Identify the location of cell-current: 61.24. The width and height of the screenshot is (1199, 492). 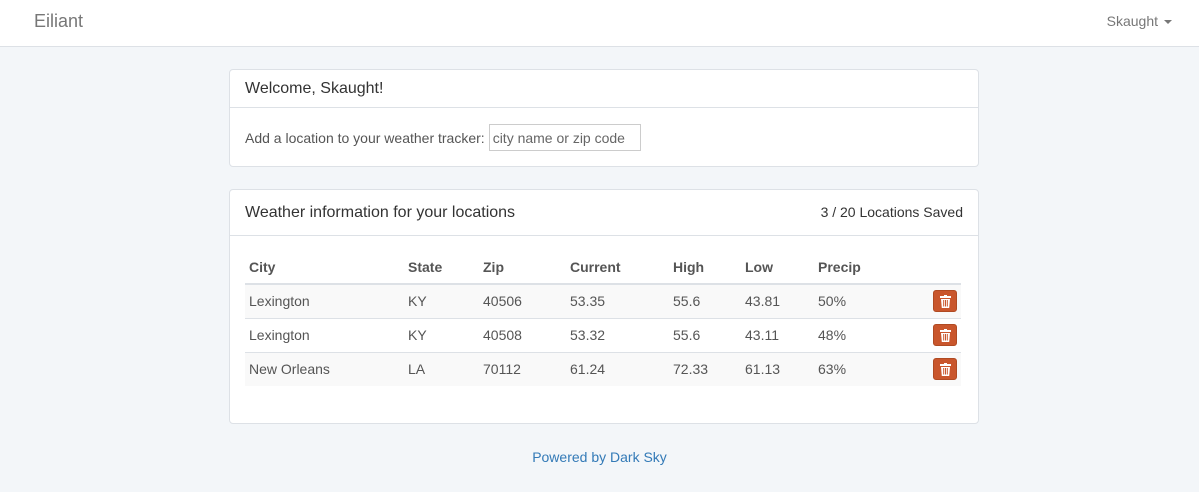
(617, 368).